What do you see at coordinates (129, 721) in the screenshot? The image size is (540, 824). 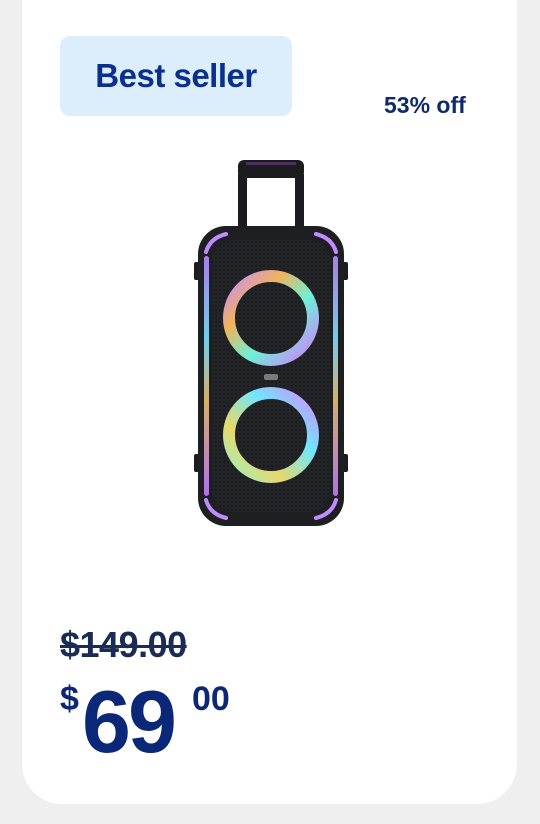 I see `price-dollars: 69` at bounding box center [129, 721].